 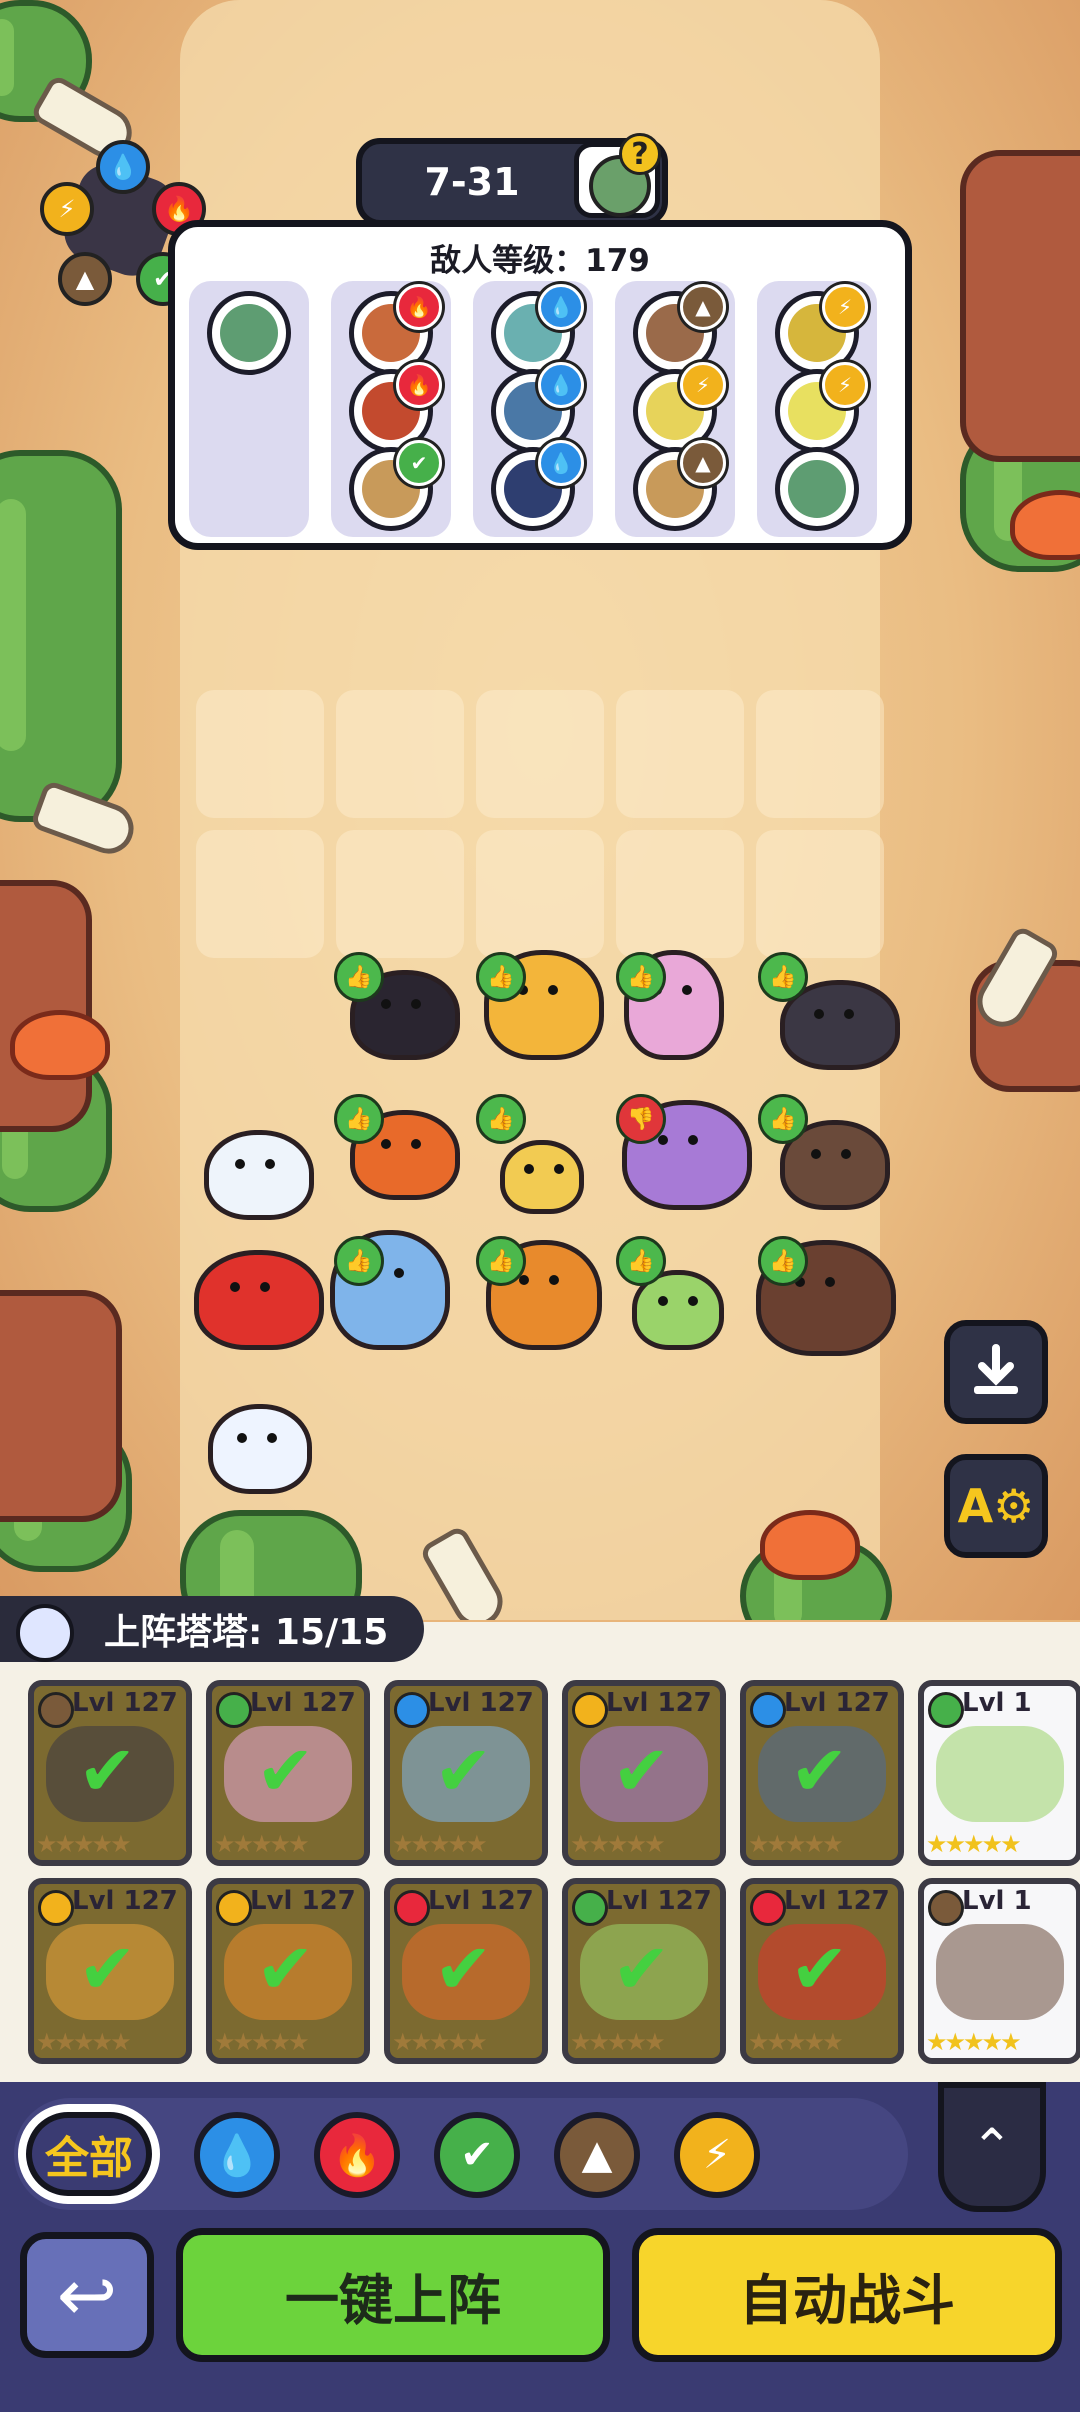 I want to click on leaf-icon, so click(x=946, y=1710).